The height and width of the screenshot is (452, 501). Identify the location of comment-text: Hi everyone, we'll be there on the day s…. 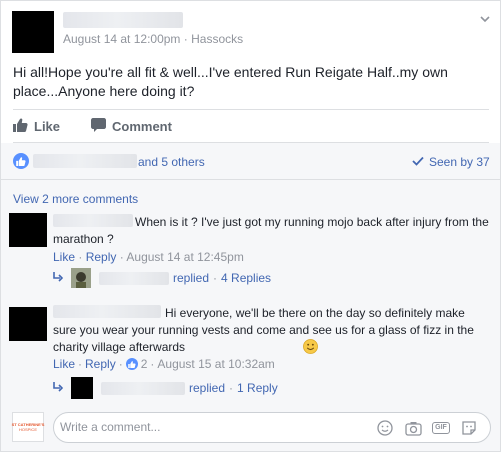
(272, 332).